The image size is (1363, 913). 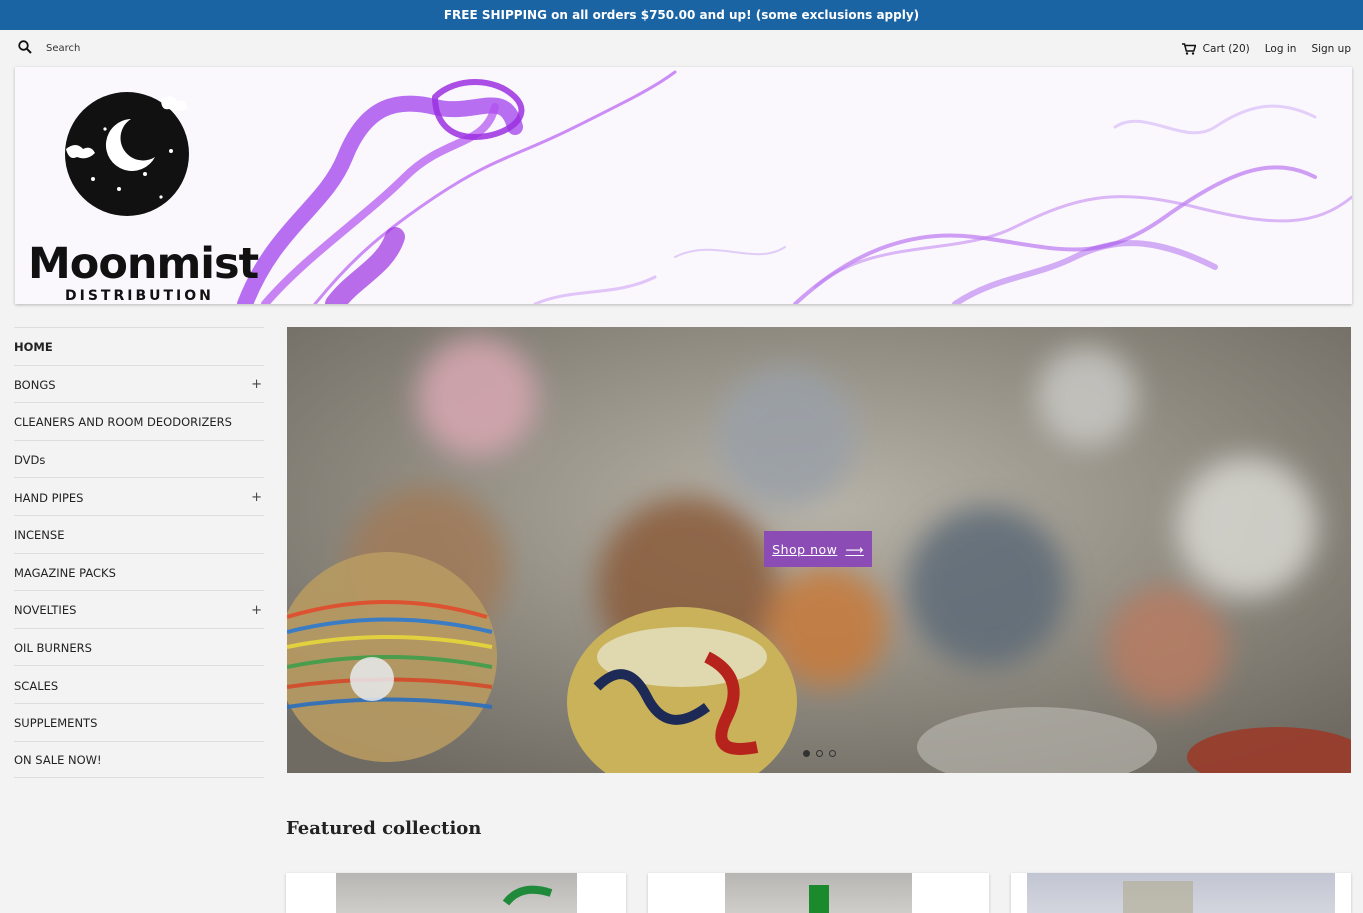 What do you see at coordinates (139, 609) in the screenshot?
I see `sidebar-item-novelties: NOVELTIES +` at bounding box center [139, 609].